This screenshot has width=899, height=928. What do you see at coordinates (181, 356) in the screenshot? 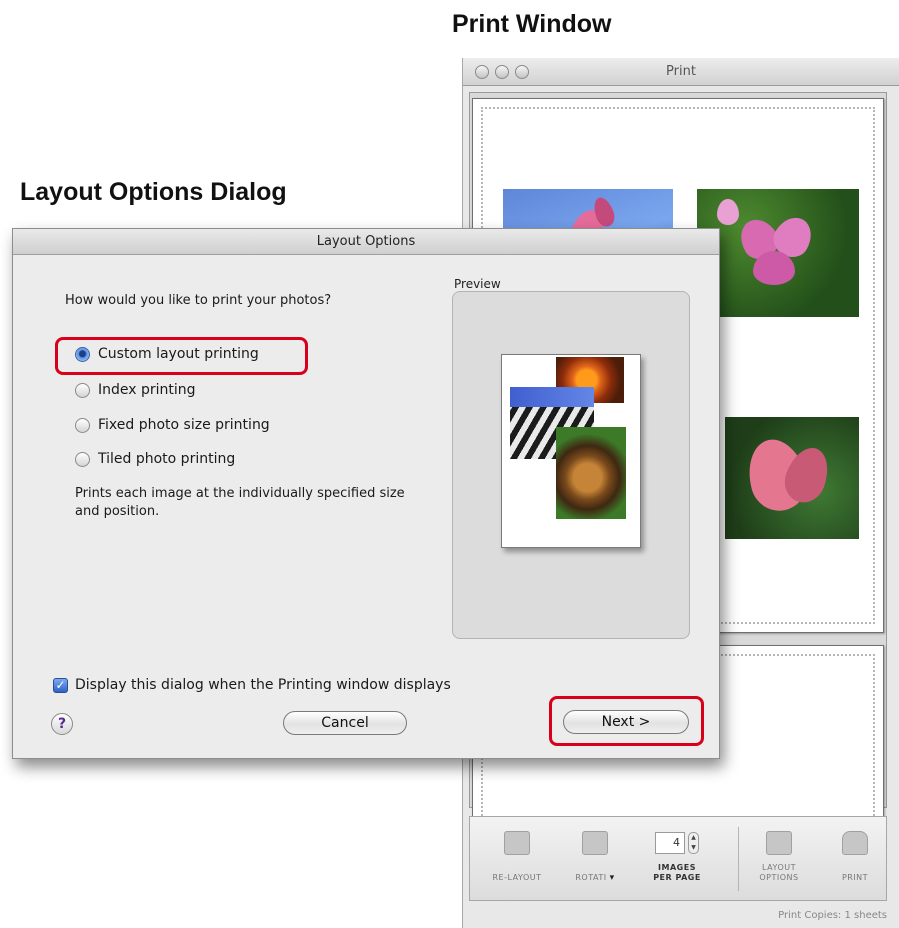
I see `highlight-custom-layout` at bounding box center [181, 356].